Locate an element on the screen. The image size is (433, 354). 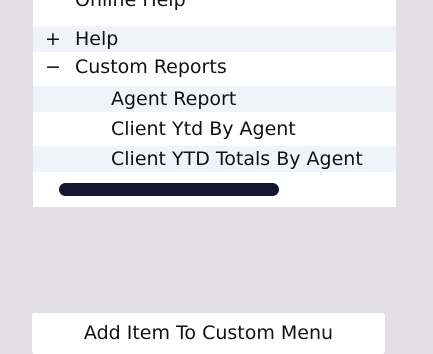
tree-item-label: Client Ytd By Agent is located at coordinates (203, 129).